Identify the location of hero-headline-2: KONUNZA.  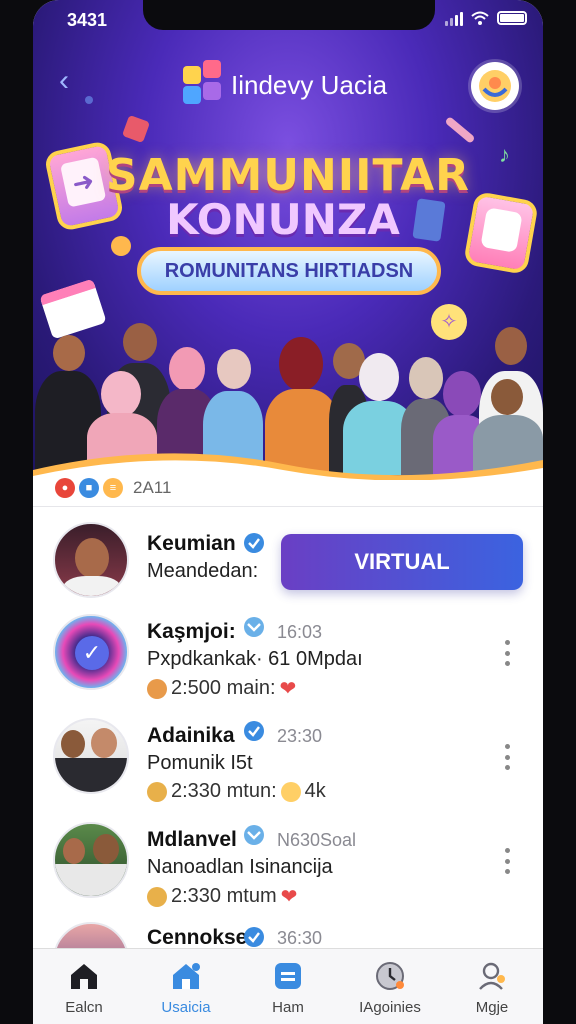
(283, 219).